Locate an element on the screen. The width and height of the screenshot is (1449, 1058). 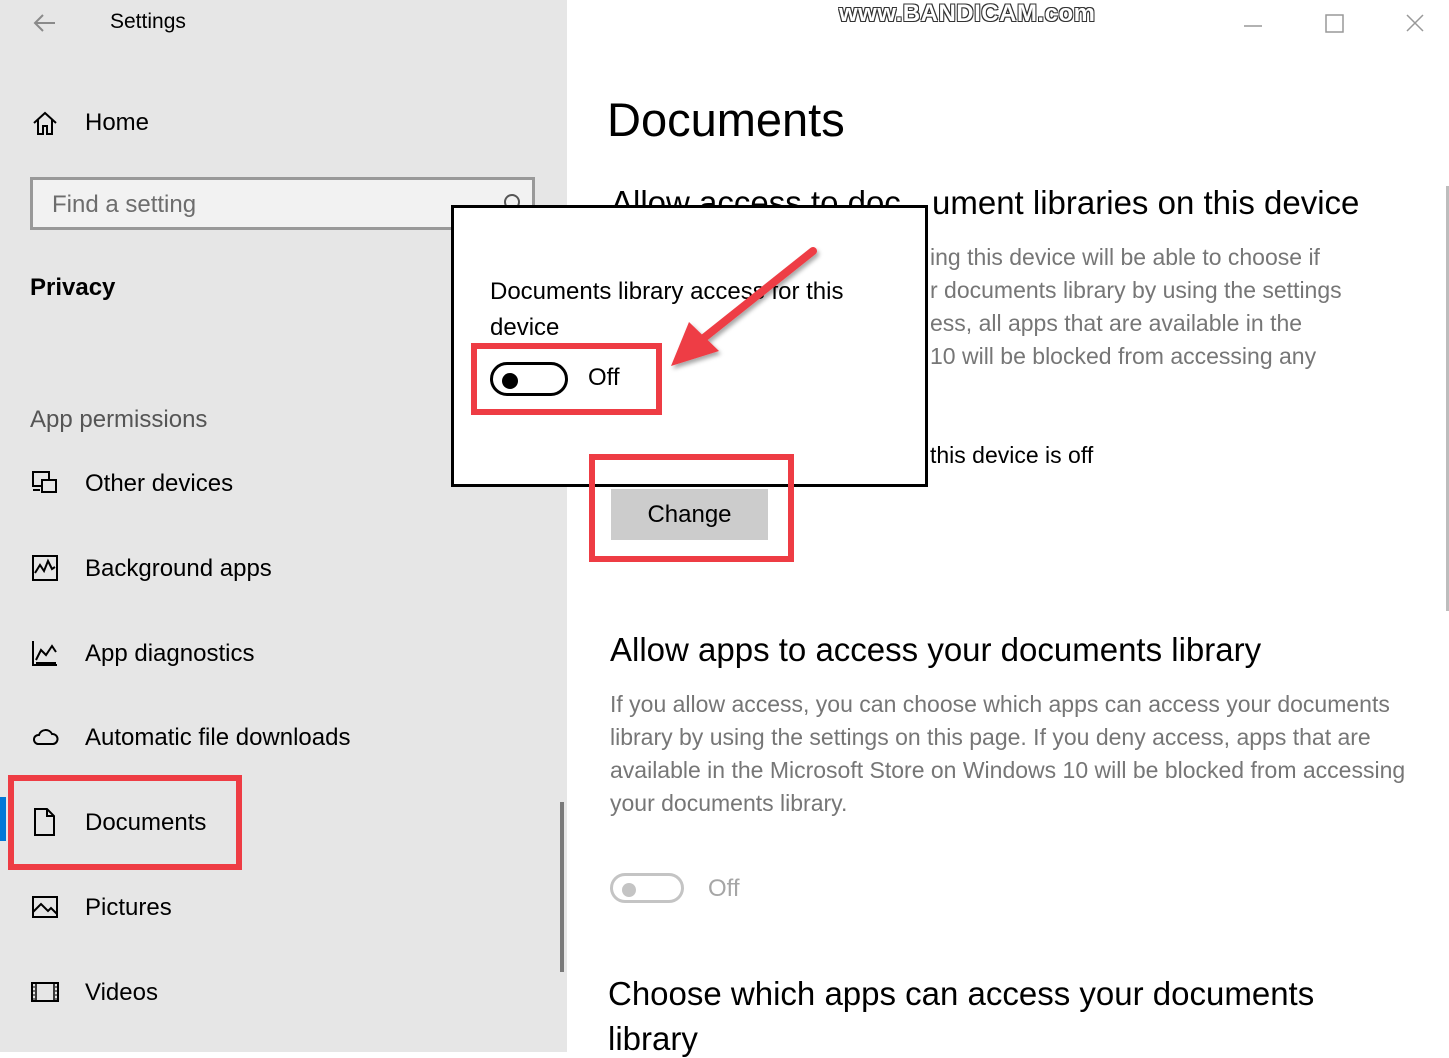
annotation-arrow-icon is located at coordinates (744, 306).